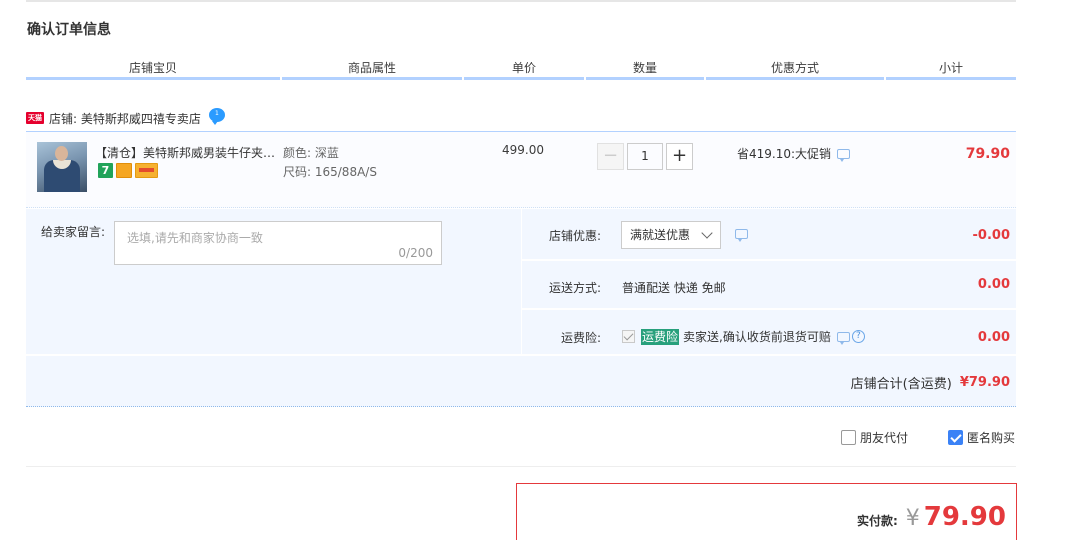 Image resolution: width=1070 pixels, height=540 pixels. What do you see at coordinates (146, 170) in the screenshot?
I see `credit-card-icon` at bounding box center [146, 170].